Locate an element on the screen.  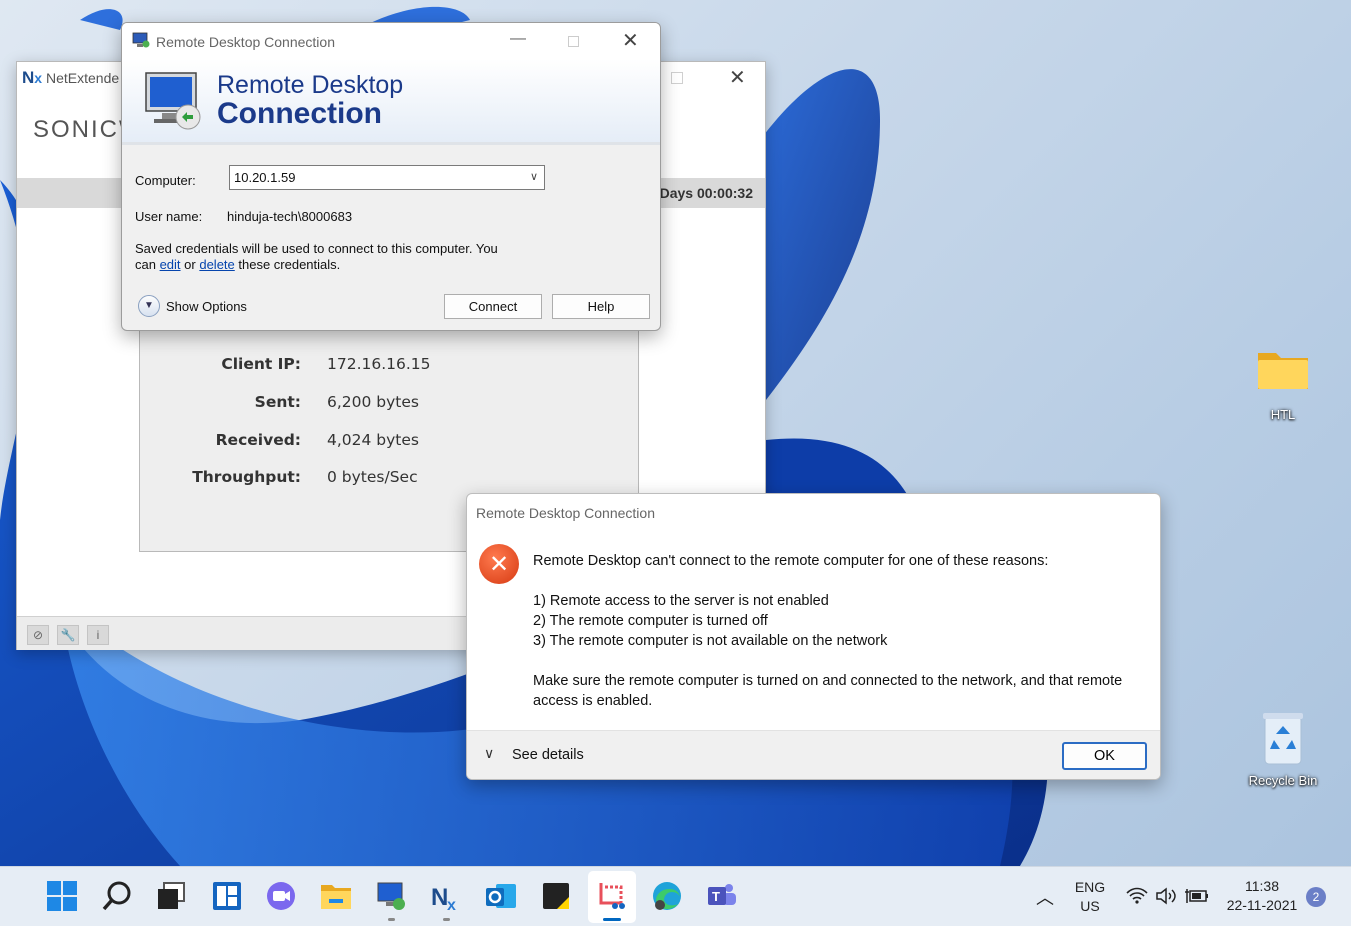
username-label: User name: is located at coordinates (169, 216).